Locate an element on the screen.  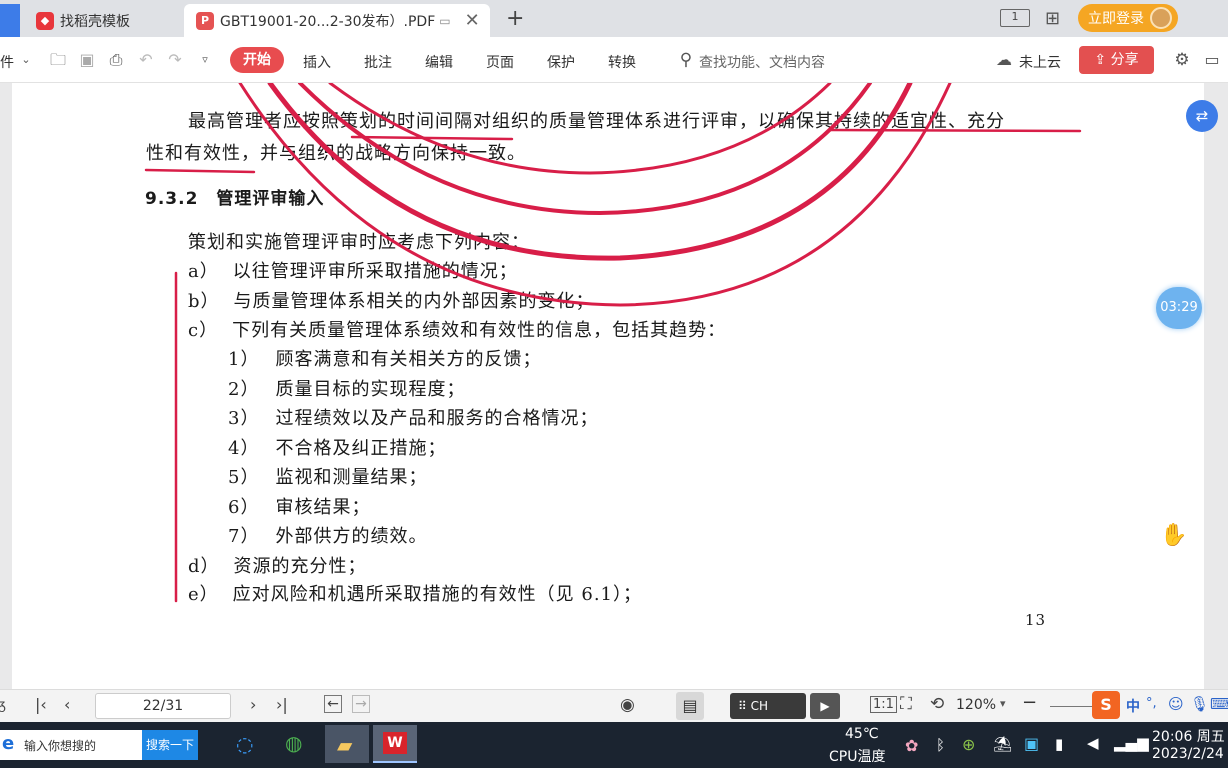
hand-cursor-icon: ✋ is located at coordinates (1174, 535).